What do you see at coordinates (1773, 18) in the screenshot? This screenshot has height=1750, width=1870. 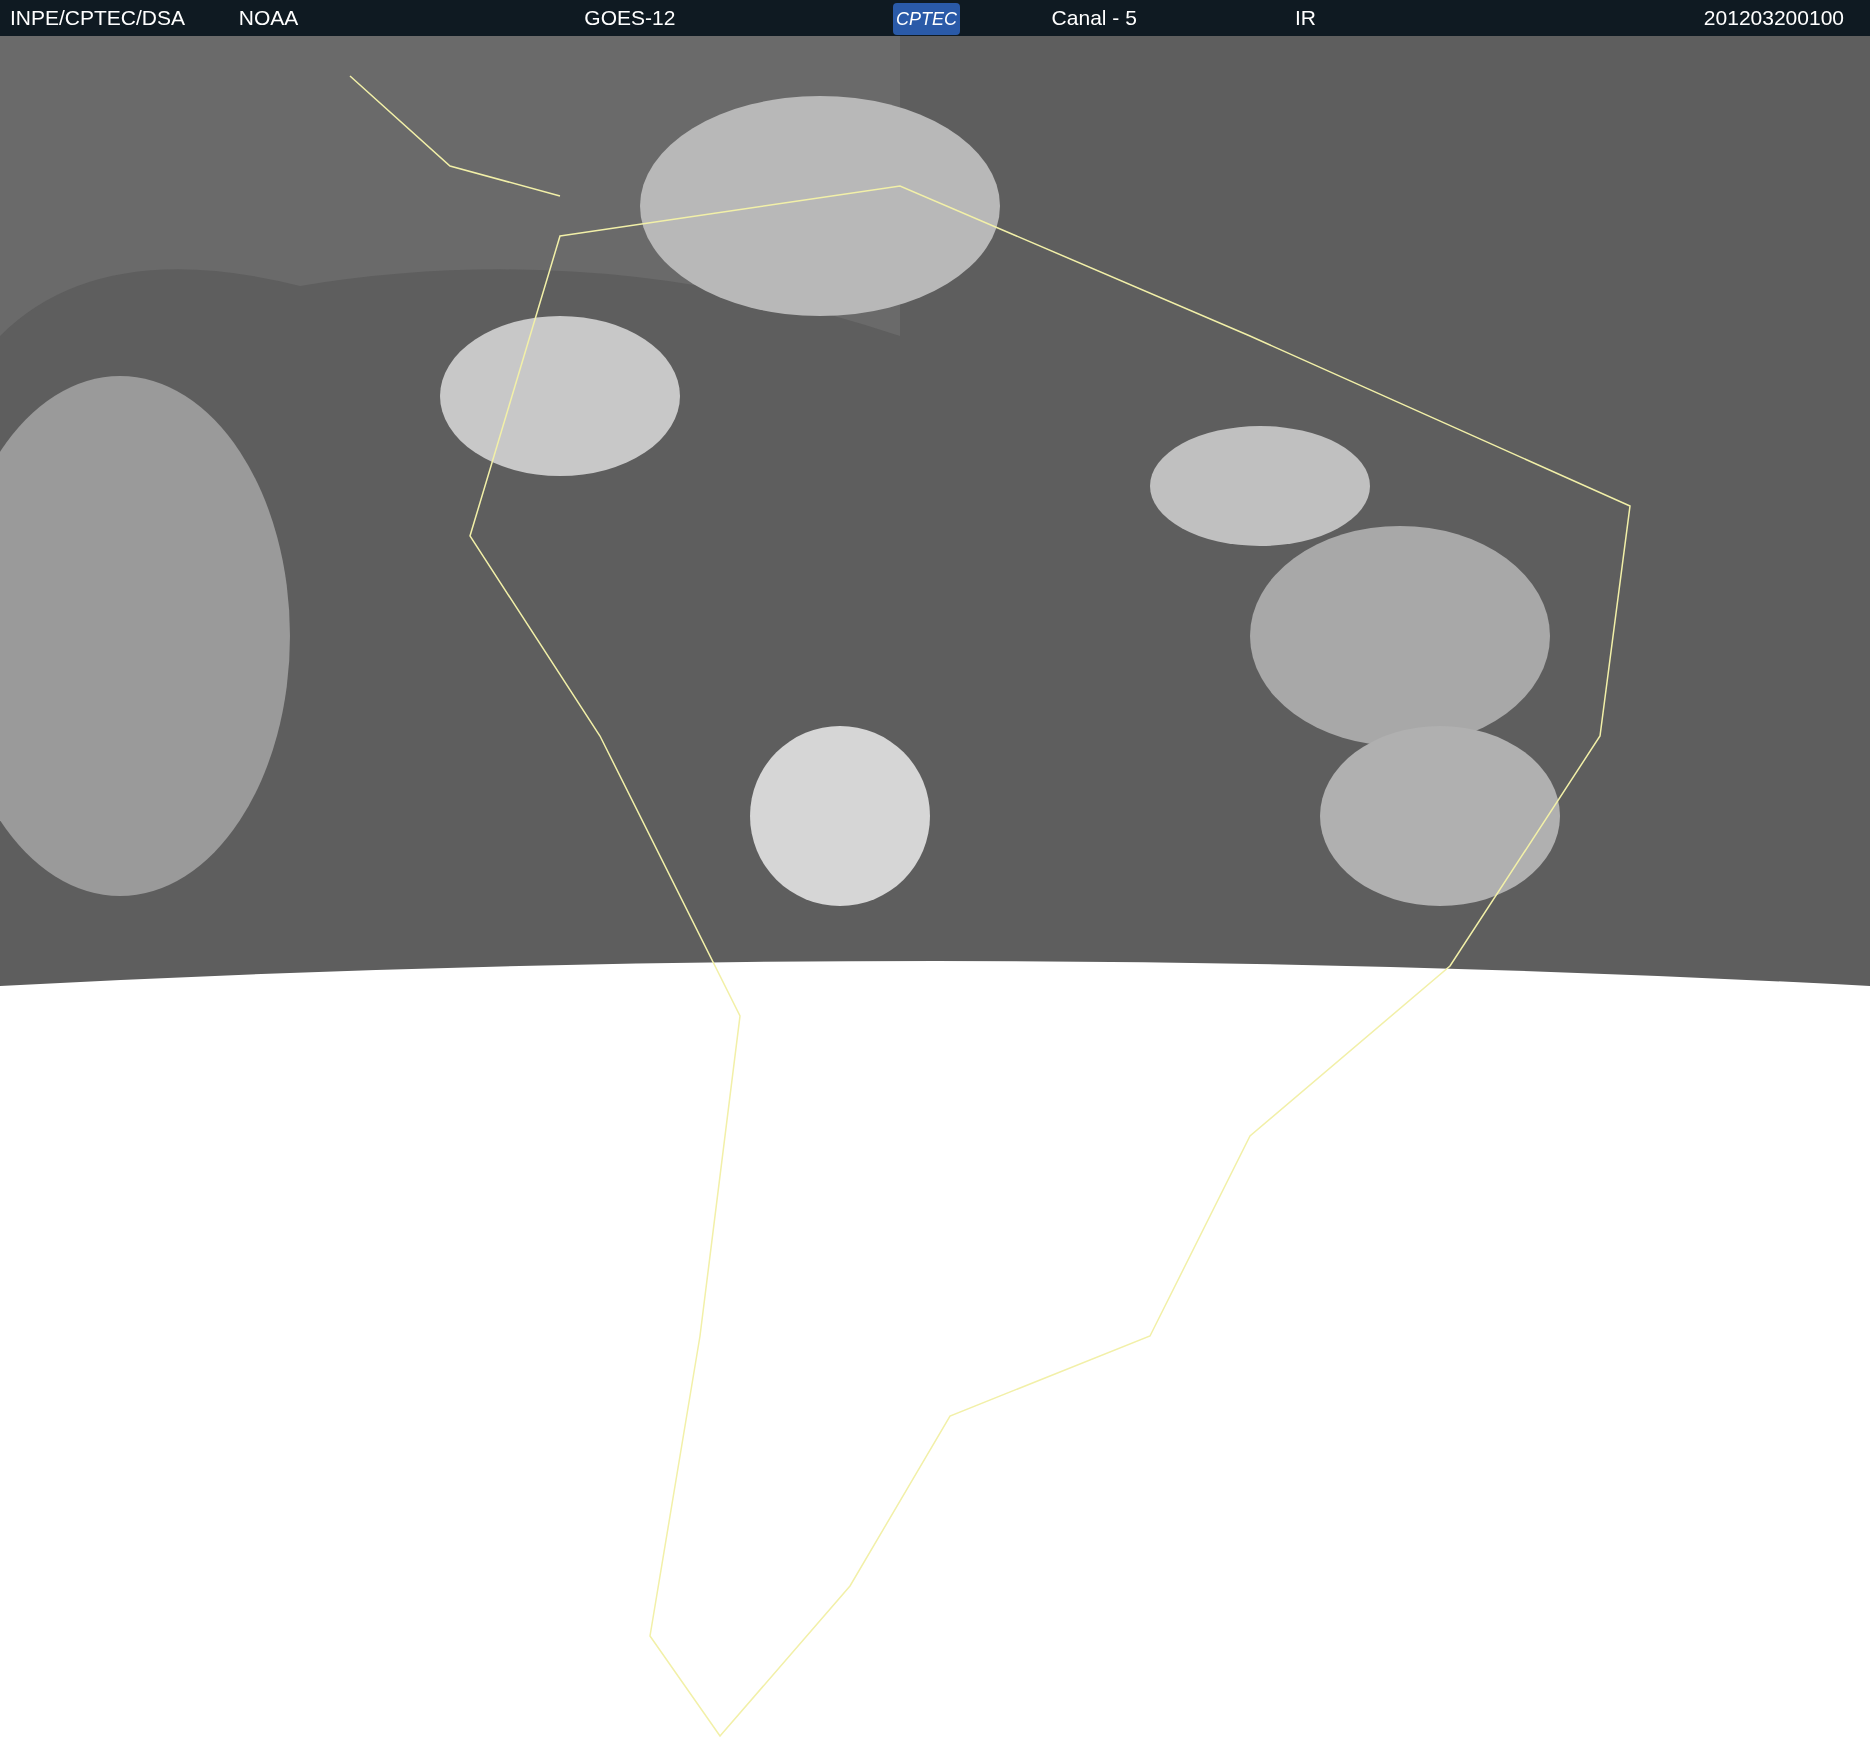 I see `header-label: 201203200100` at bounding box center [1773, 18].